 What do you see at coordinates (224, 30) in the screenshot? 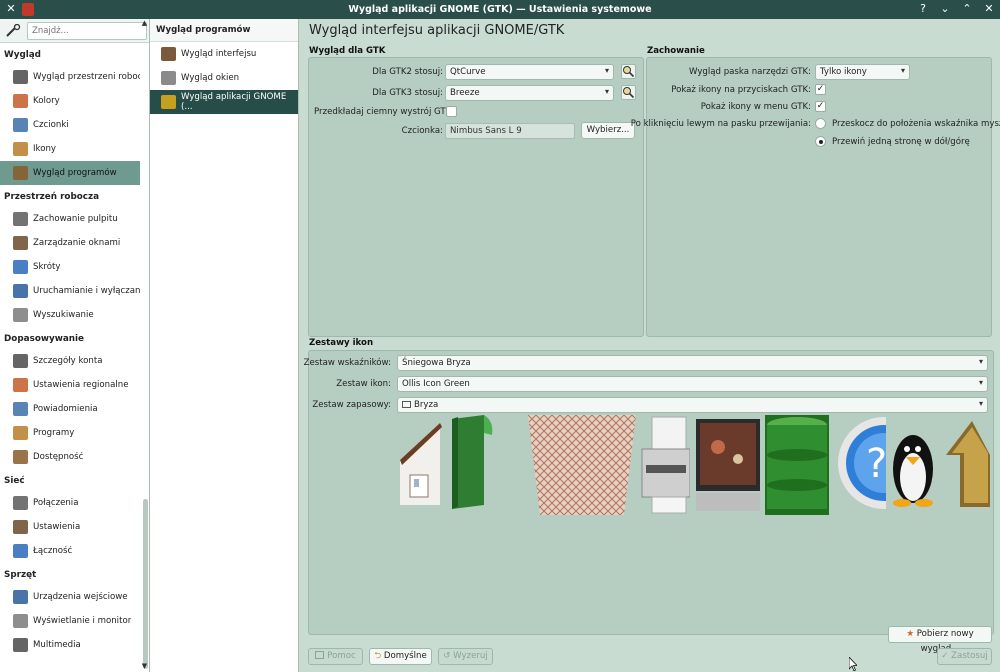
I see `subcategory-header: Wygląd programów` at bounding box center [224, 30].